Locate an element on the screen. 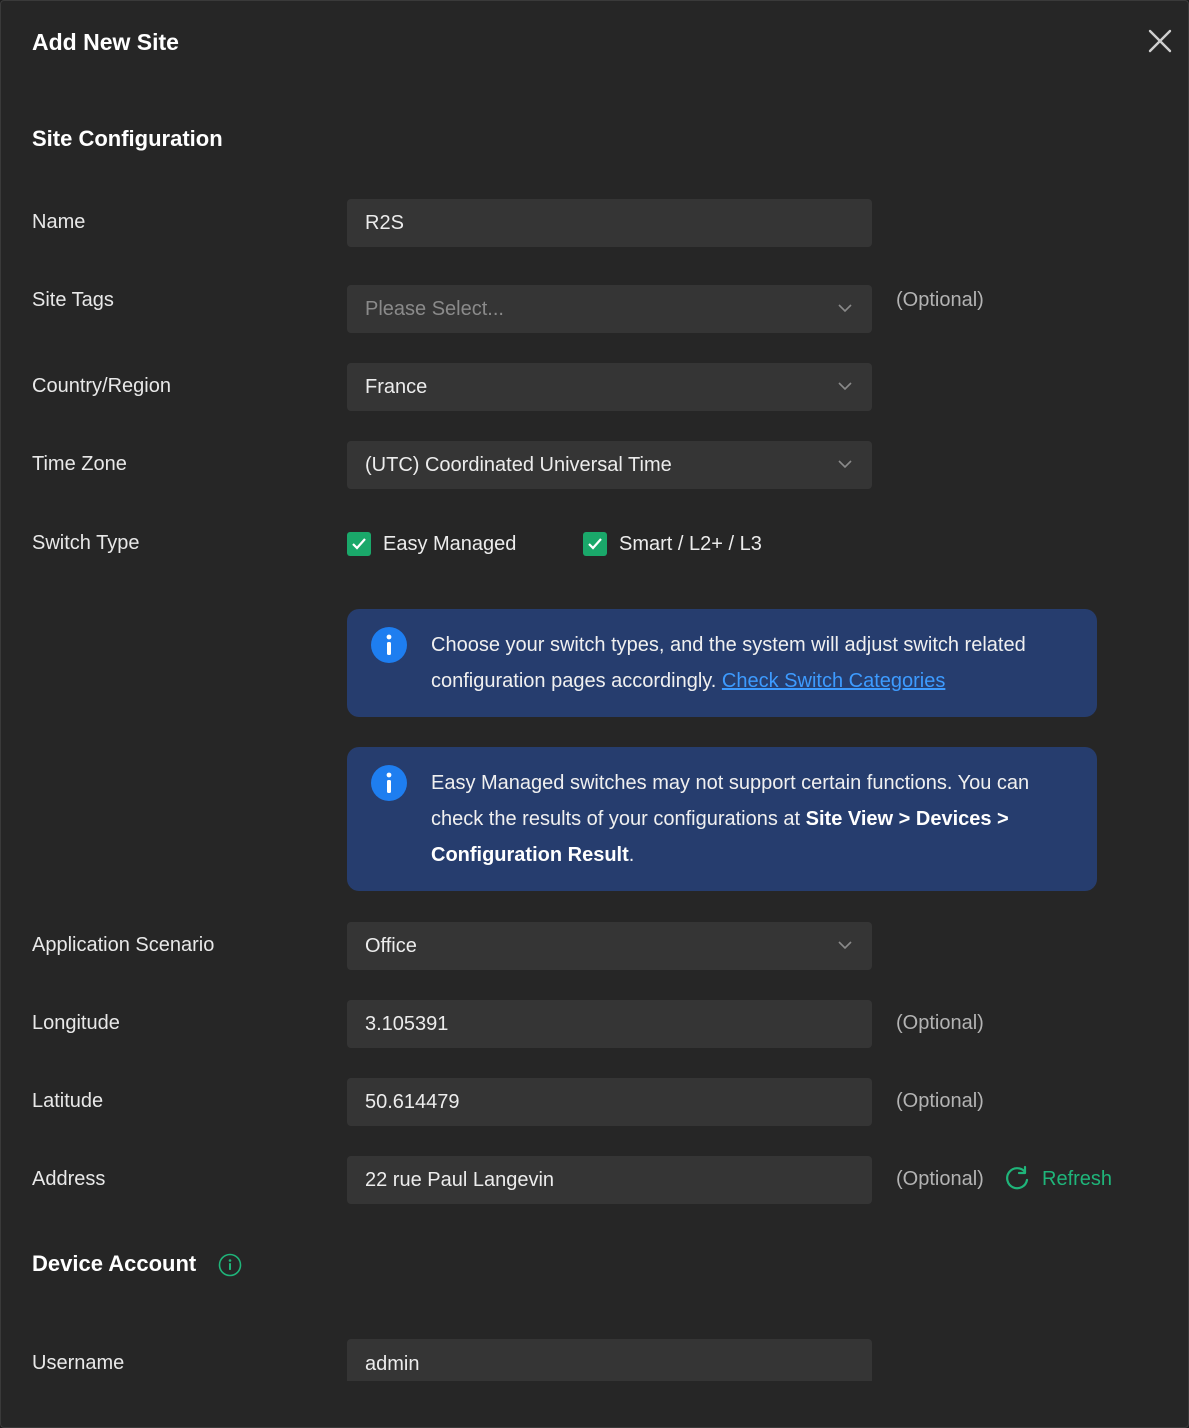  time-zone-value: (UTC) Coordinated Universal Time is located at coordinates (518, 464).